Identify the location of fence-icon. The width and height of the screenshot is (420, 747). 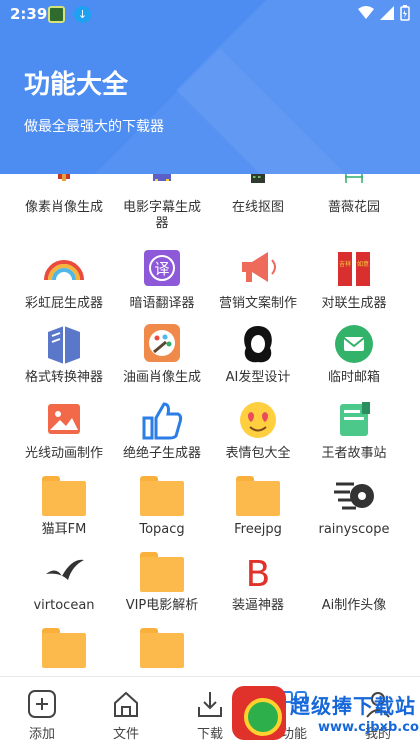
(354, 178).